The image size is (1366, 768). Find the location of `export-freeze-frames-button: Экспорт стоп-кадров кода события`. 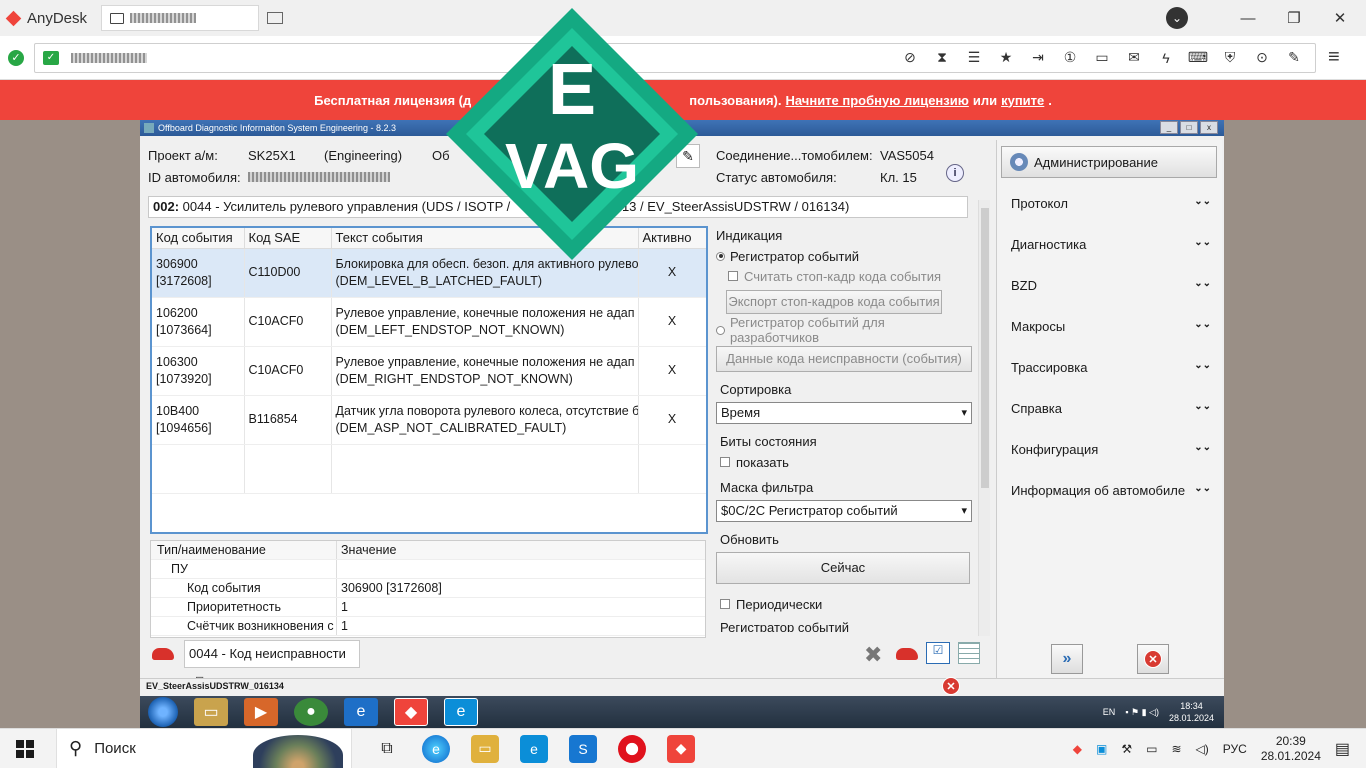

export-freeze-frames-button: Экспорт стоп-кадров кода события is located at coordinates (834, 302).